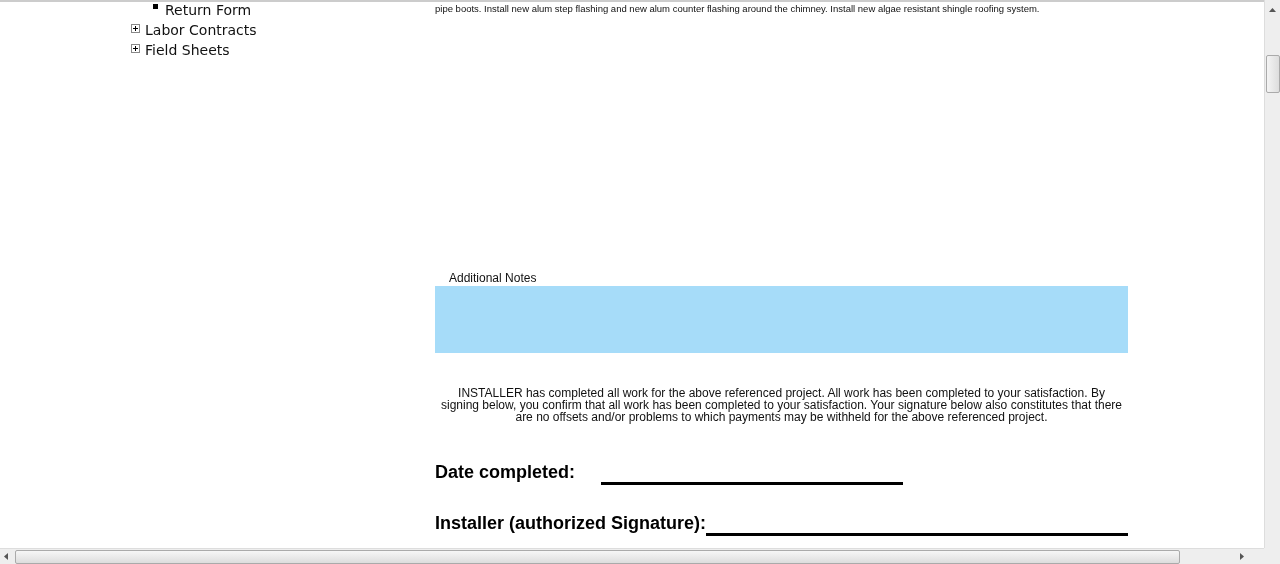 The height and width of the screenshot is (564, 1280). I want to click on notes-field, so click(781, 319).